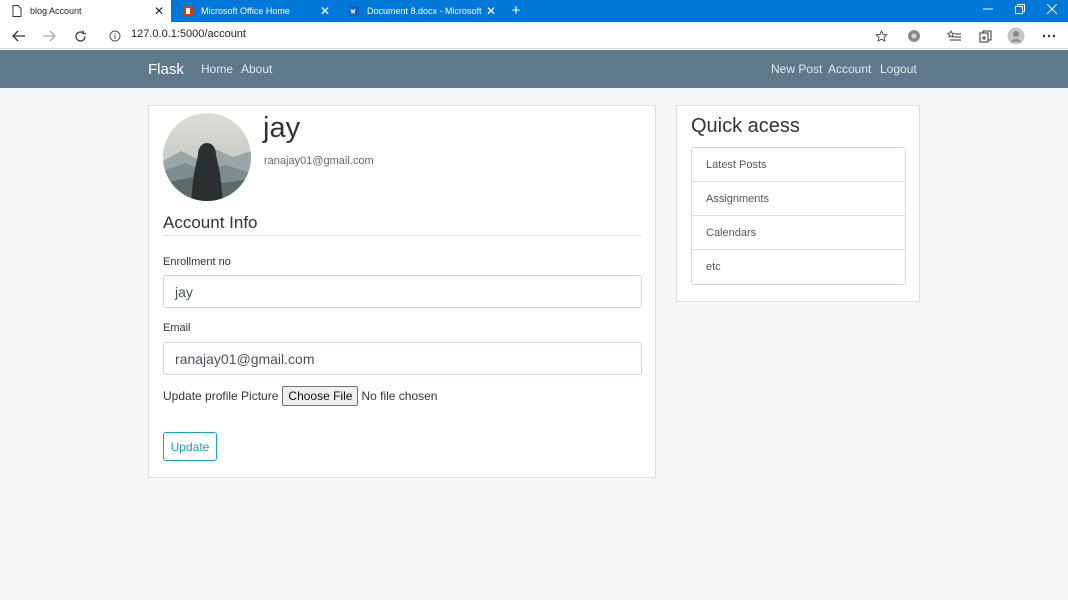 The height and width of the screenshot is (600, 1068). What do you see at coordinates (319, 161) in the screenshot?
I see `profile-email: ranajay01@gmail.com` at bounding box center [319, 161].